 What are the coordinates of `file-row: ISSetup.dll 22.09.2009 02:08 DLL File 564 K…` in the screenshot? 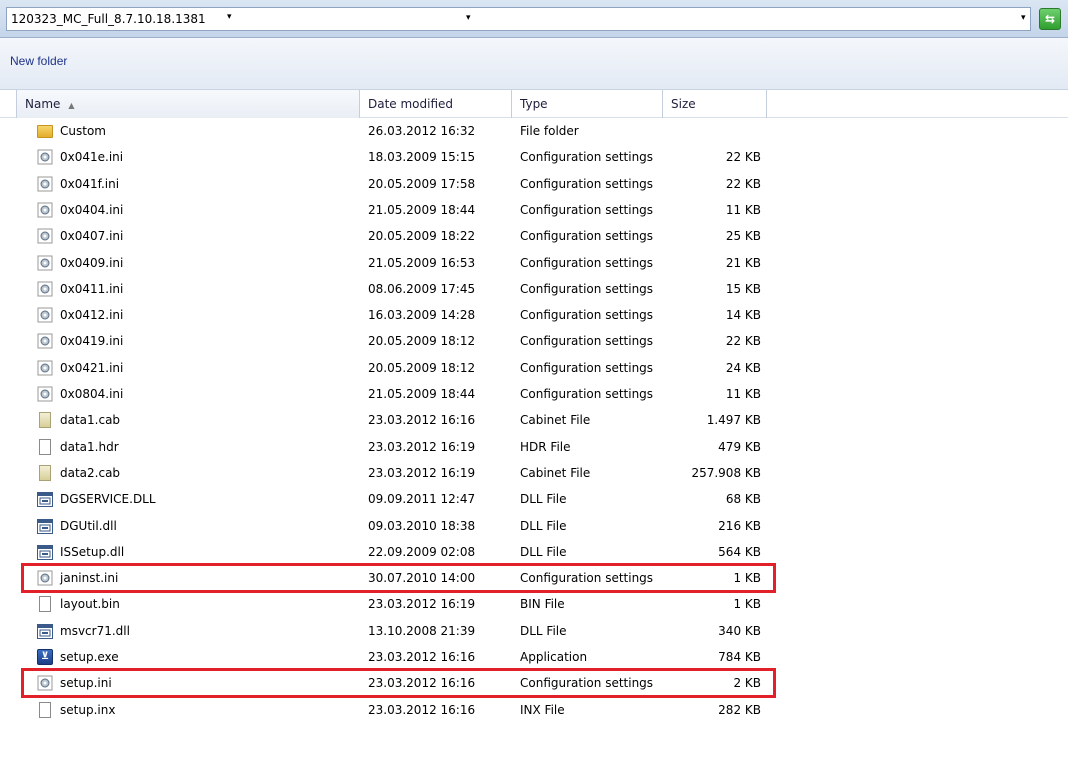 It's located at (534, 552).